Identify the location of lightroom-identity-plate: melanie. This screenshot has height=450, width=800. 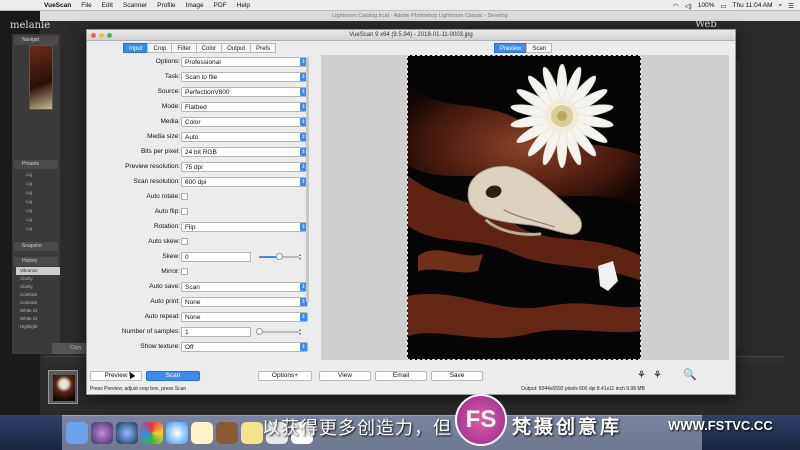
(30, 25).